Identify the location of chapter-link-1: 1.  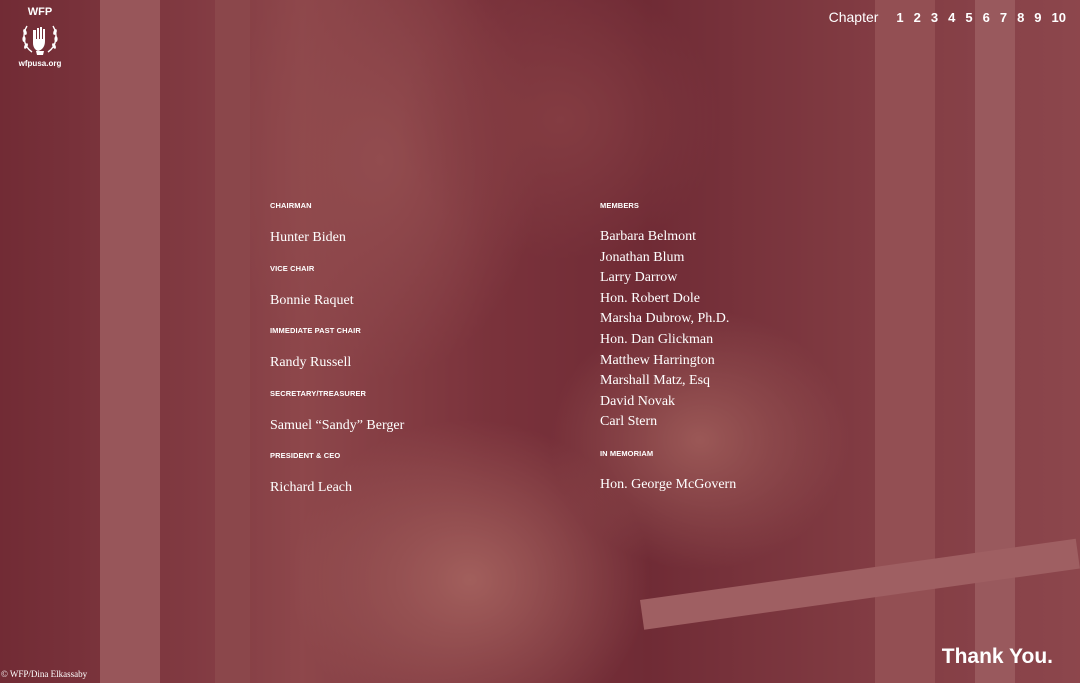
(899, 17).